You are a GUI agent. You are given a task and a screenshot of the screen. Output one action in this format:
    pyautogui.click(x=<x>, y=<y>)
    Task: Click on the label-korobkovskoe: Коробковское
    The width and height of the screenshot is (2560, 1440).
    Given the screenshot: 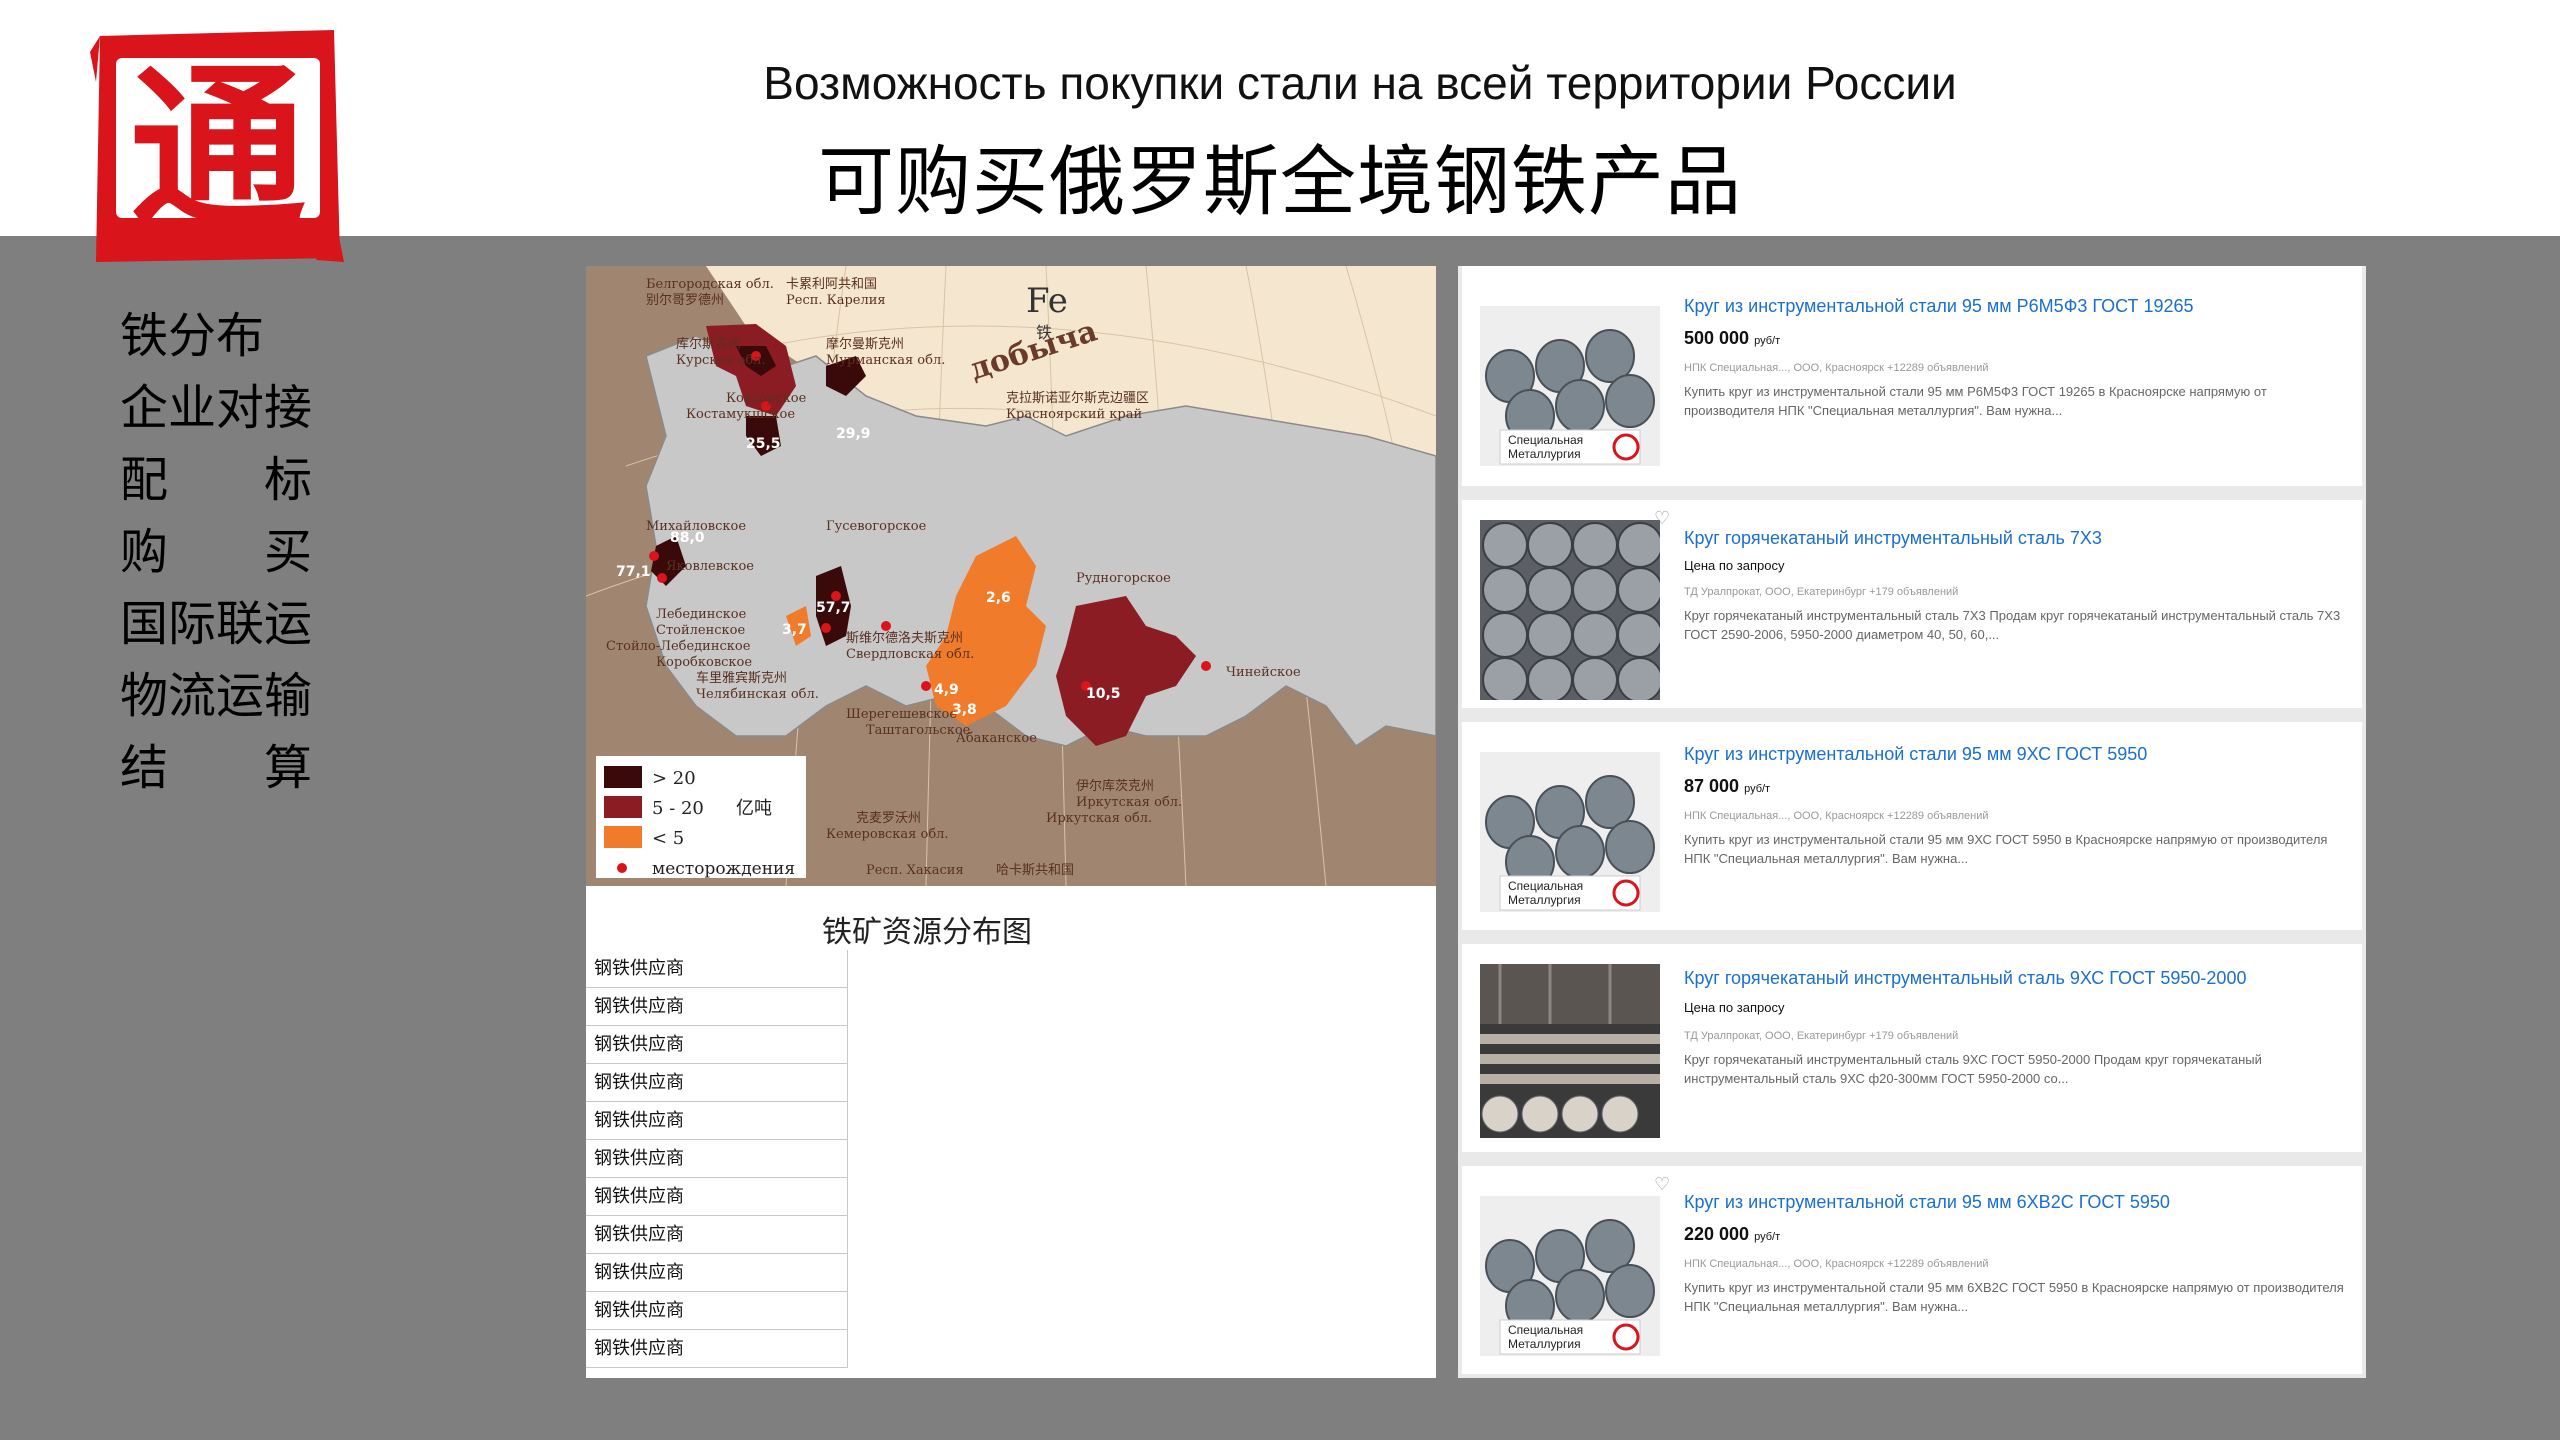 What is the action you would take?
    pyautogui.click(x=704, y=662)
    